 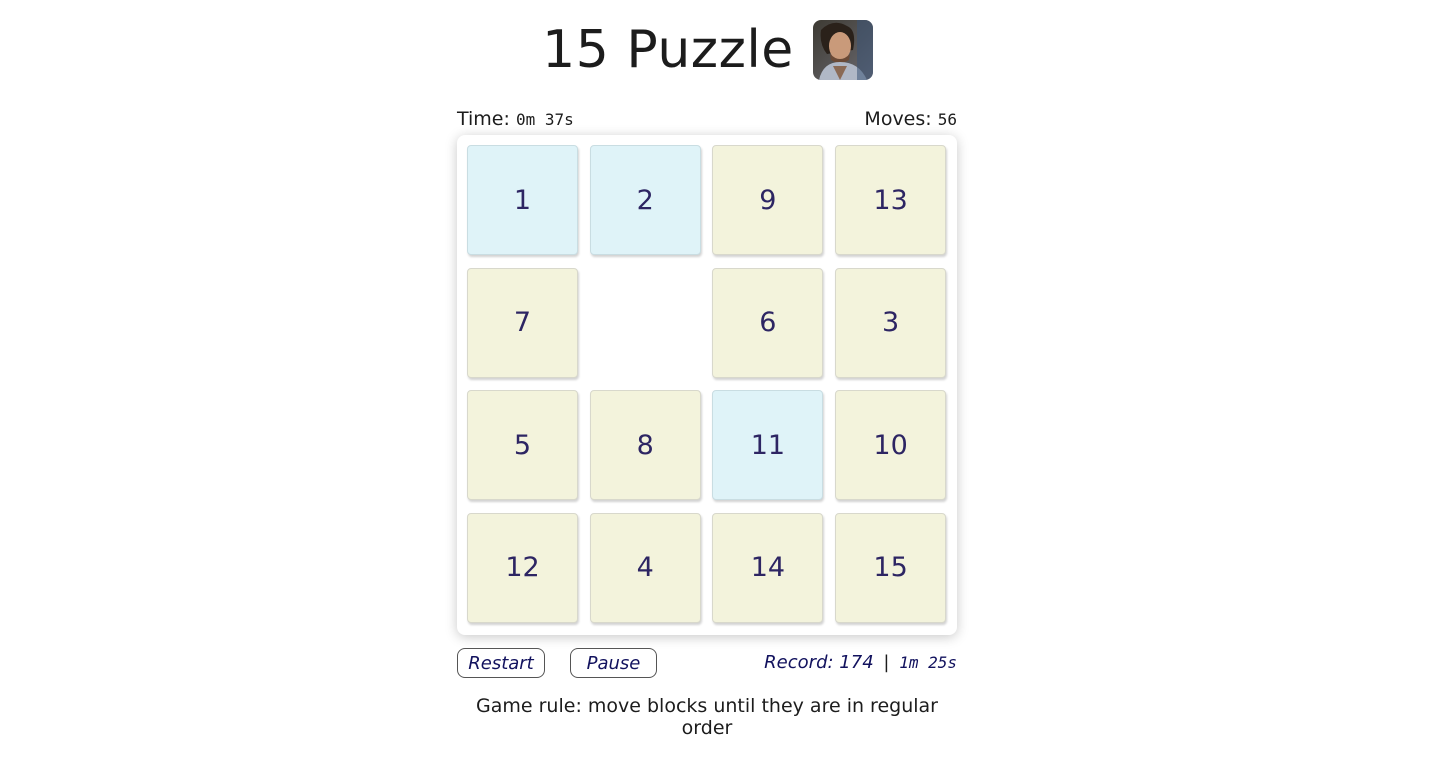 What do you see at coordinates (645, 445) in the screenshot?
I see `puzzle-tile: 8` at bounding box center [645, 445].